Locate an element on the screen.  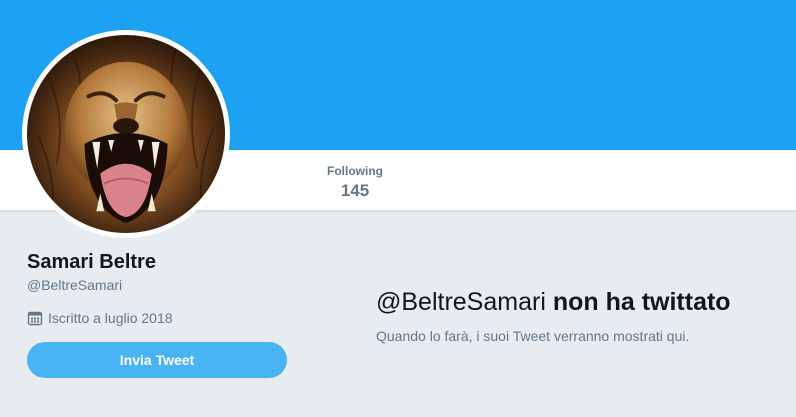
empty-timeline-title: @BeltreSamari non ha twittato is located at coordinates (553, 302).